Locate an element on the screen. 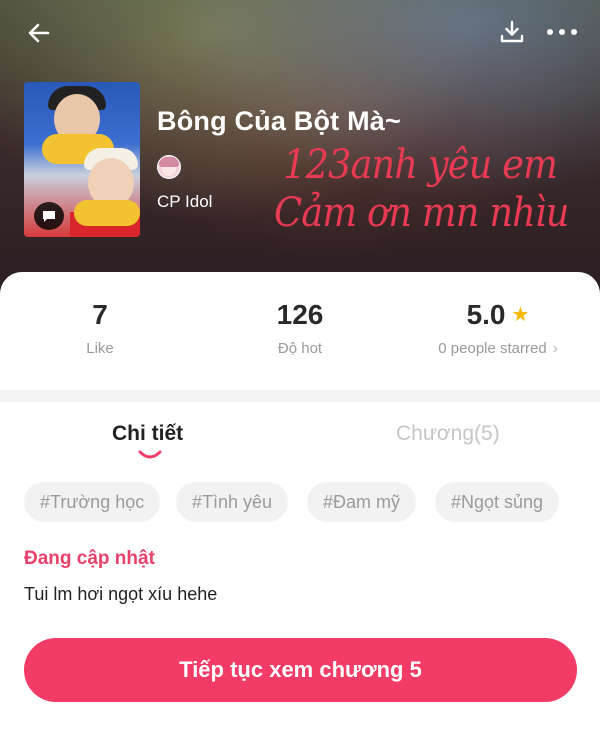 Image resolution: width=600 pixels, height=756 pixels. handwritten-note-line-2: Cảm ơn mn nhìu is located at coordinates (421, 213).